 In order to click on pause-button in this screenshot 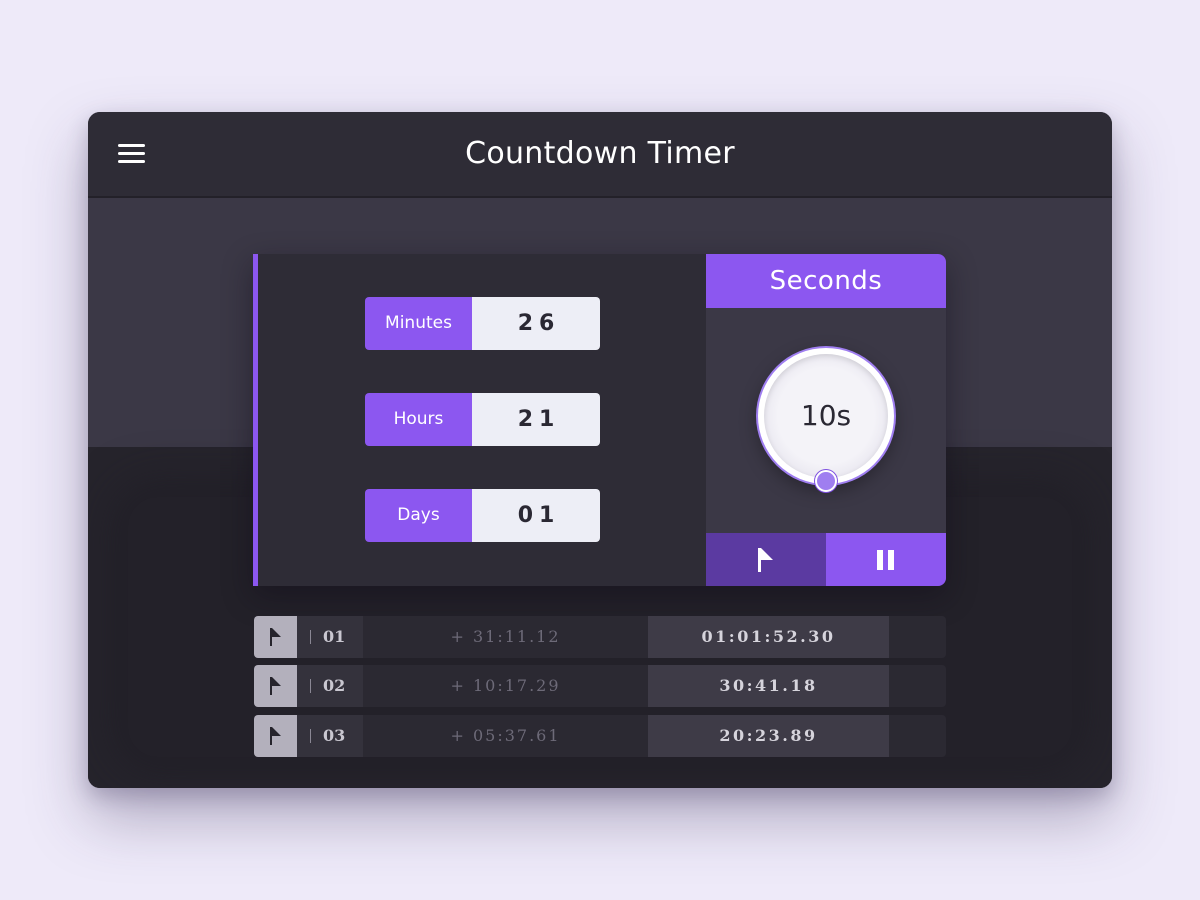, I will do `click(886, 559)`.